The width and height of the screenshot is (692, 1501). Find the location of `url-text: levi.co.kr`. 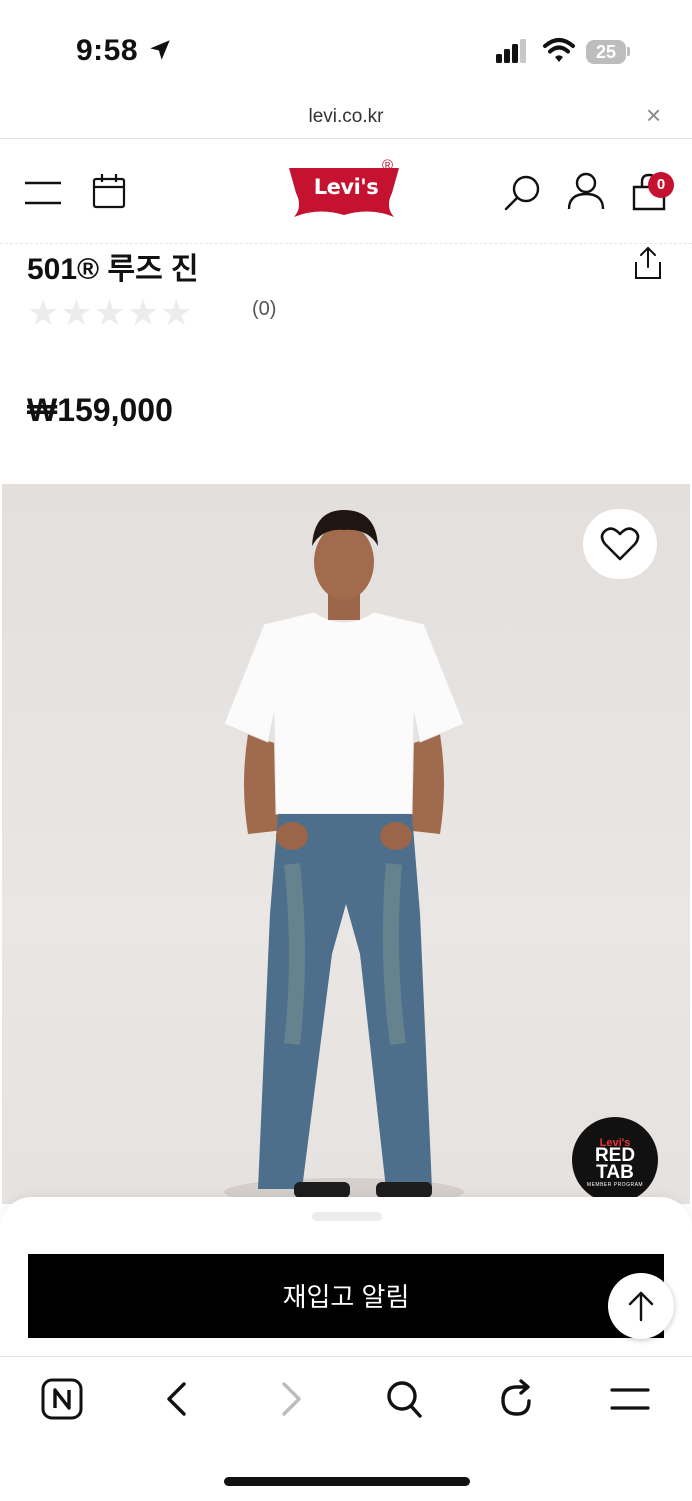

url-text: levi.co.kr is located at coordinates (346, 117).